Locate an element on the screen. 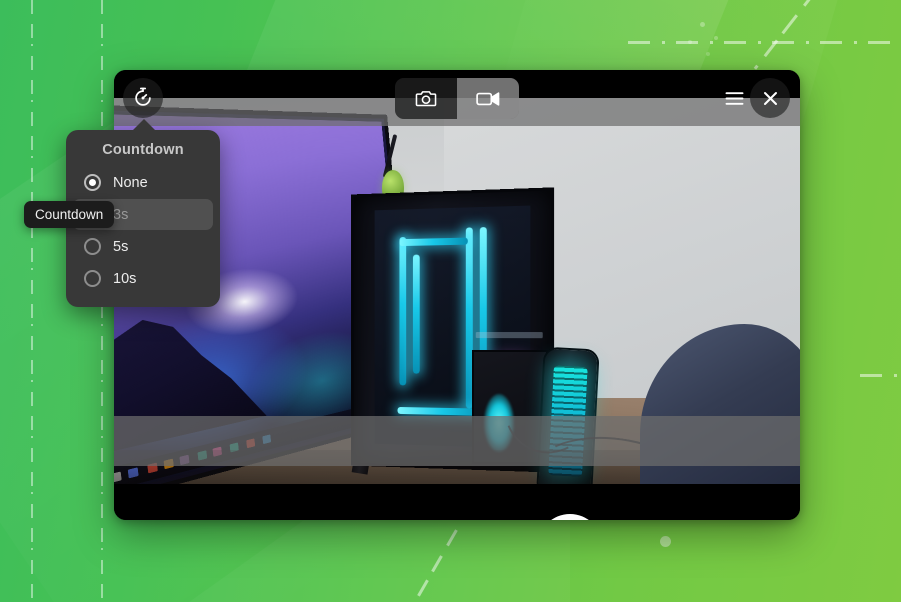 This screenshot has height=602, width=901. main-menu-button is located at coordinates (734, 98).